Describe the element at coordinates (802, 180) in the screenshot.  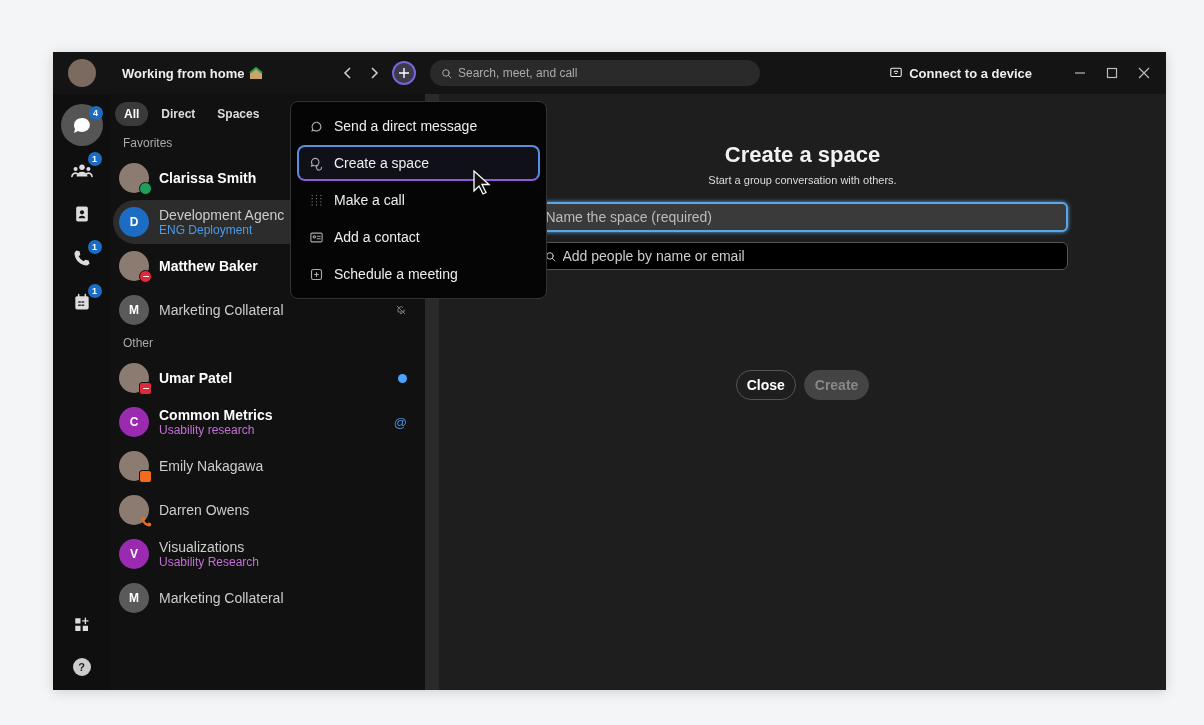
I see `dialog-subtitle: Start a group conversation with others.` at that location.